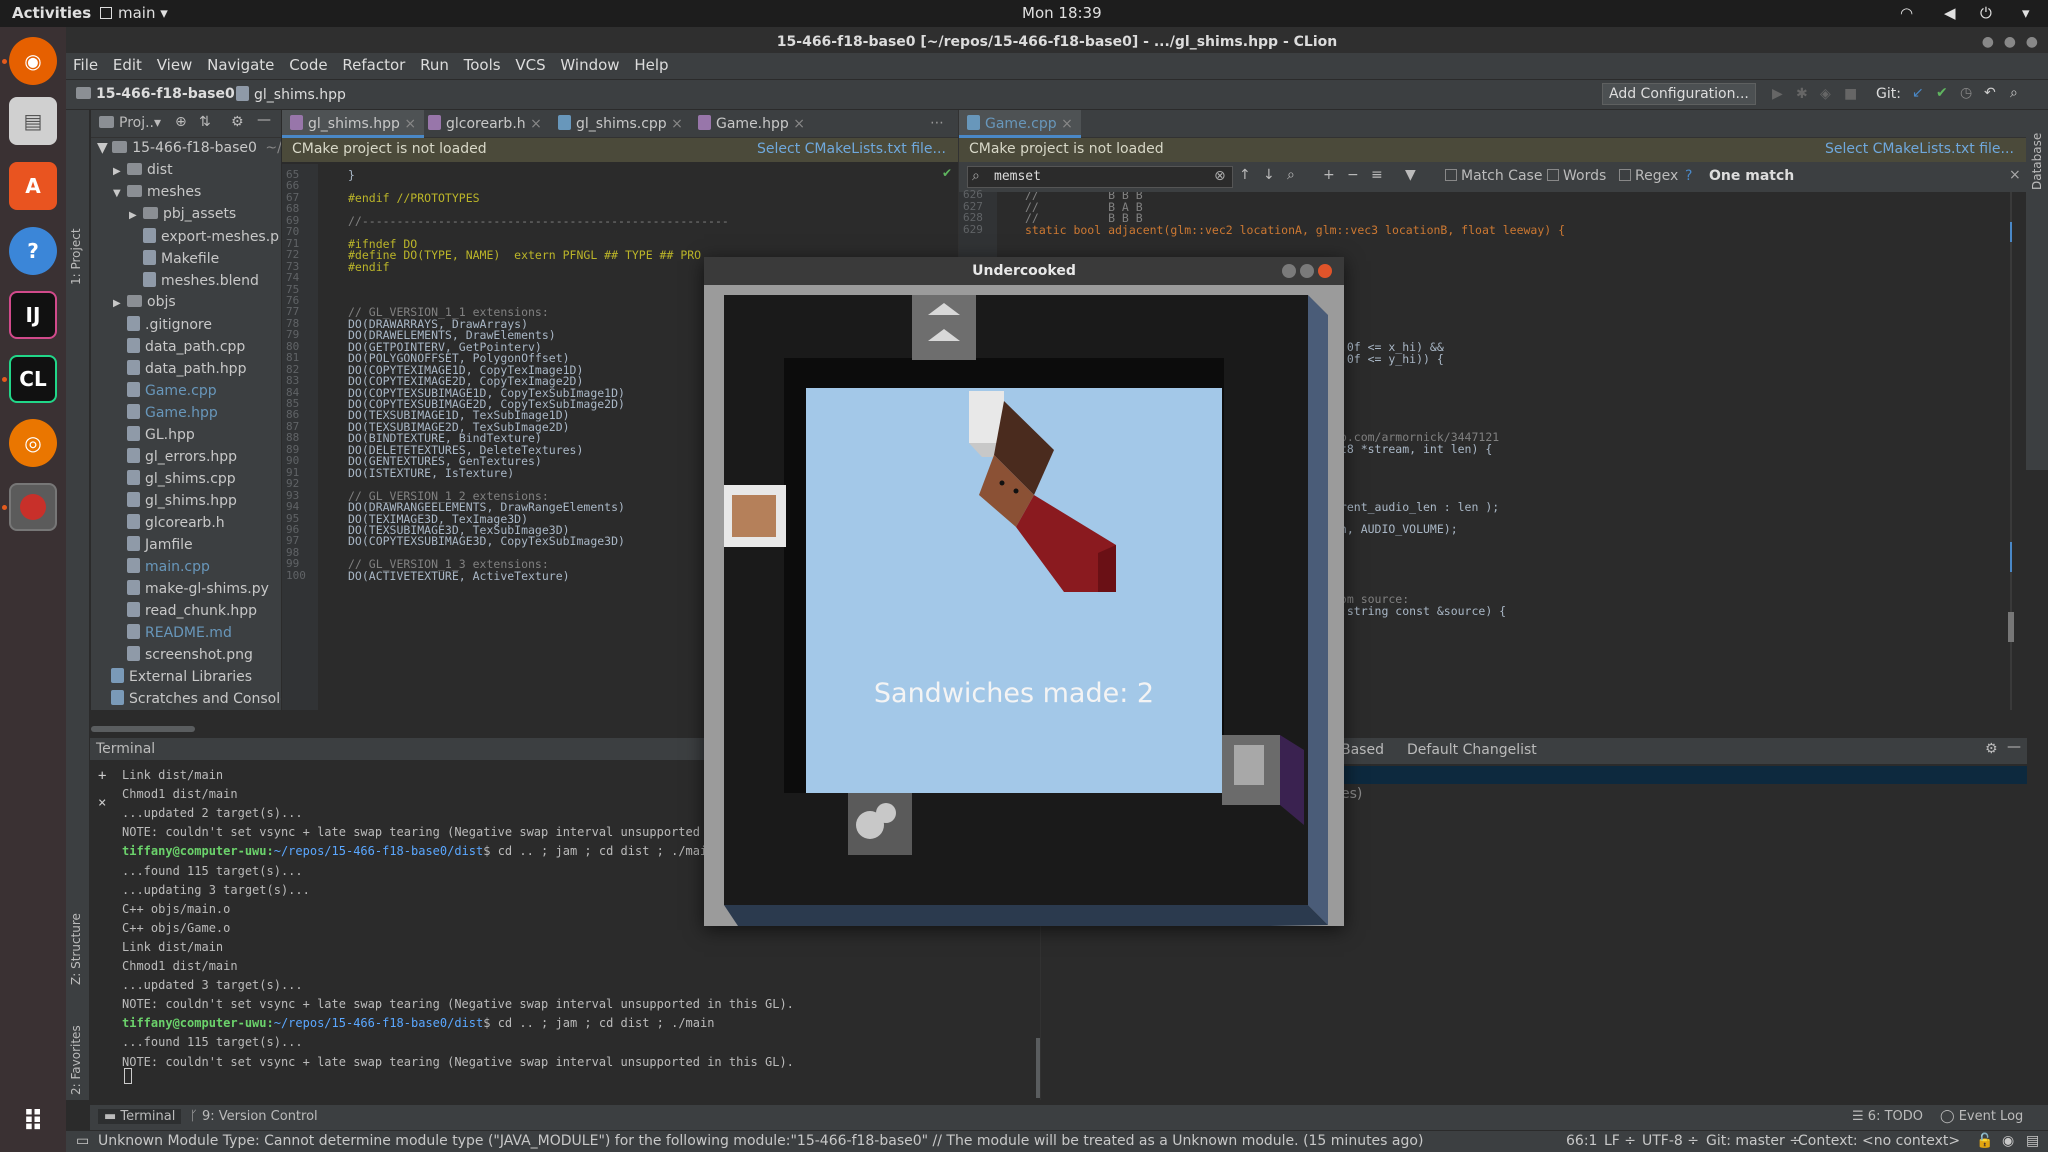 Image resolution: width=2048 pixels, height=1152 pixels. I want to click on tab-game-cpp: Game.cpp ×, so click(1020, 124).